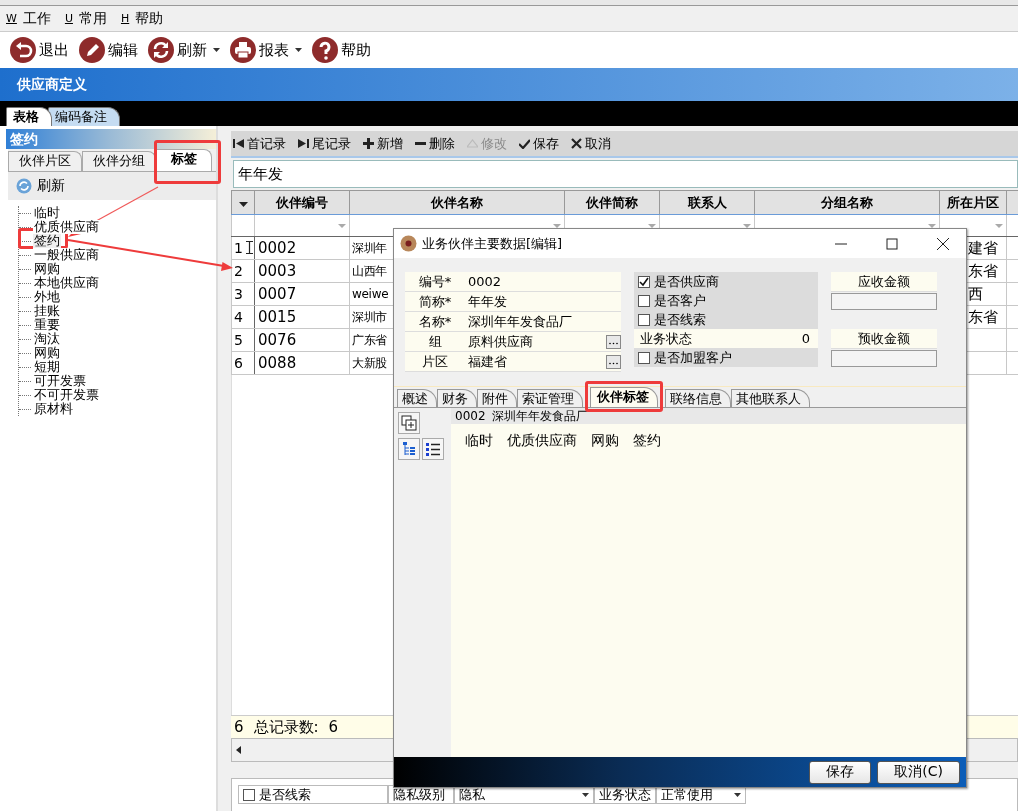  Describe the element at coordinates (47, 367) in the screenshot. I see `tree-item: 短期` at that location.